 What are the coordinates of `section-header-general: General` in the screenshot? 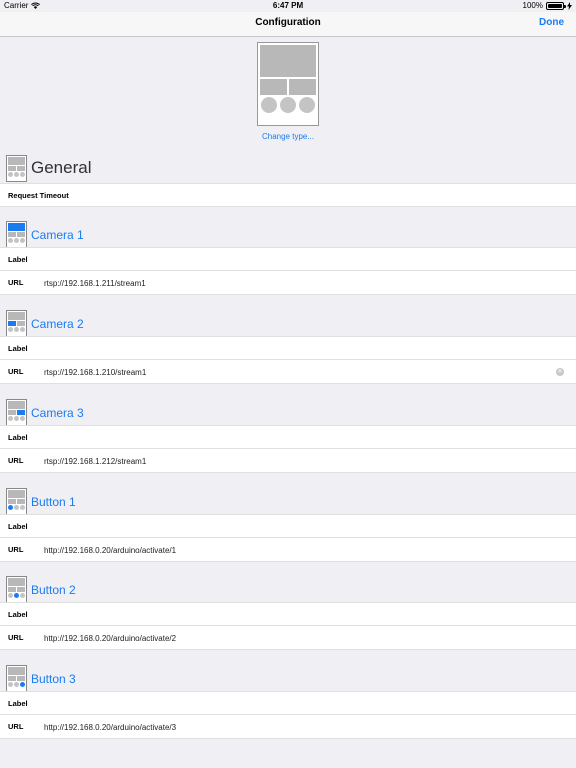 It's located at (288, 168).